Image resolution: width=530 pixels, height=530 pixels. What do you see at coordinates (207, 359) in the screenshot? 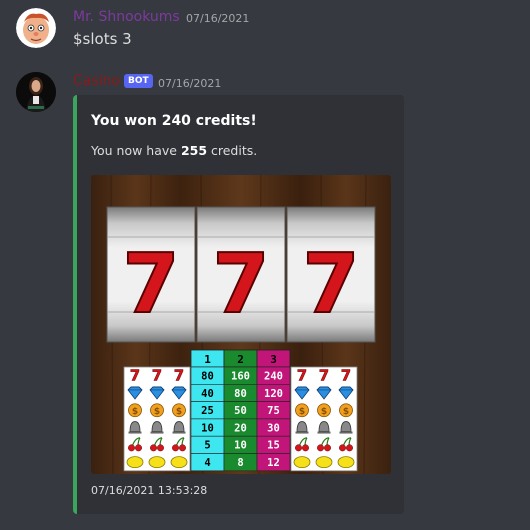
I see `paytable-header-label: 1` at bounding box center [207, 359].